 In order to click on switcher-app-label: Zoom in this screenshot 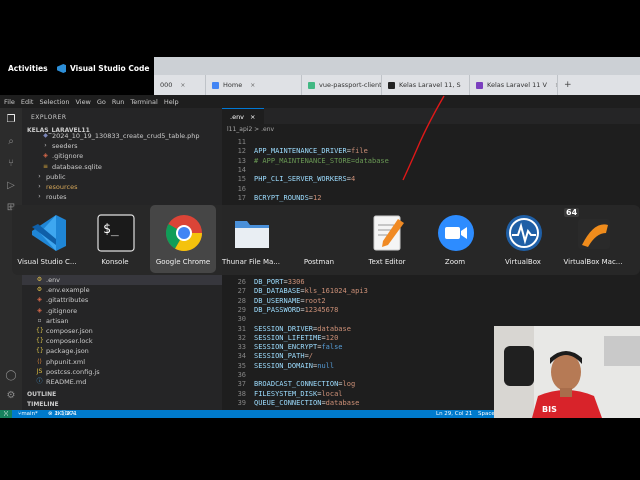, I will do `click(455, 262)`.